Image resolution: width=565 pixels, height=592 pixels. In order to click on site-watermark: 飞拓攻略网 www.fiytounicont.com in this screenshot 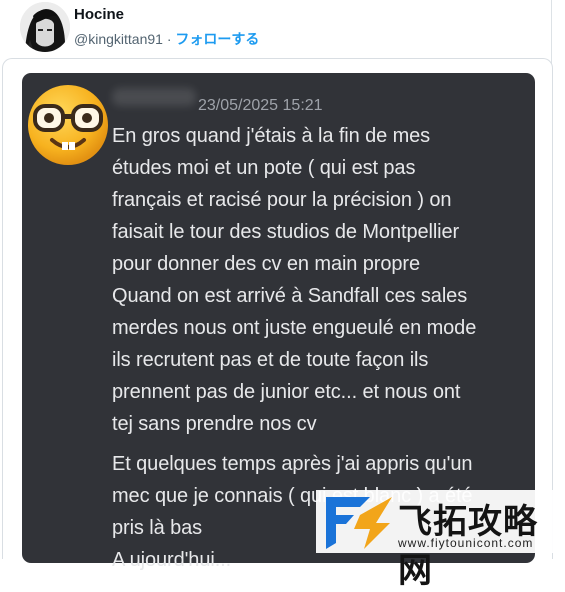, I will do `click(440, 540)`.